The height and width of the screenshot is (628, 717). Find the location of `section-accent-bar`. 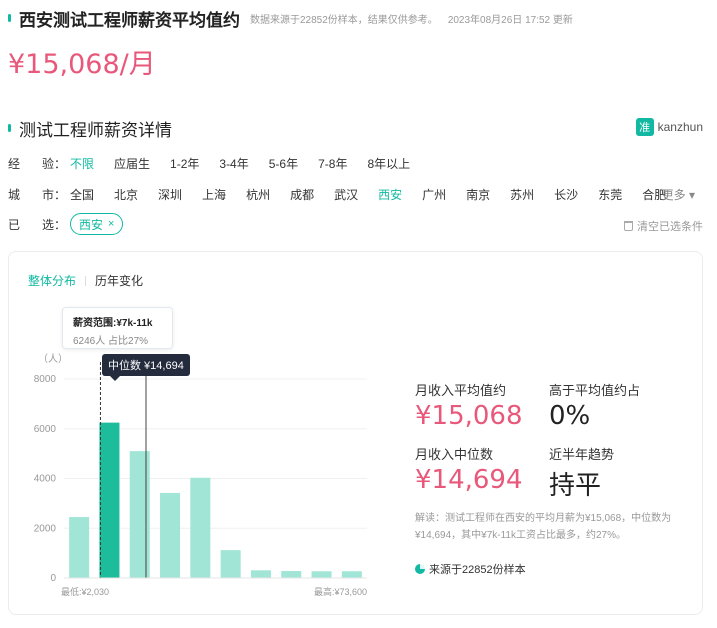

section-accent-bar is located at coordinates (9, 128).